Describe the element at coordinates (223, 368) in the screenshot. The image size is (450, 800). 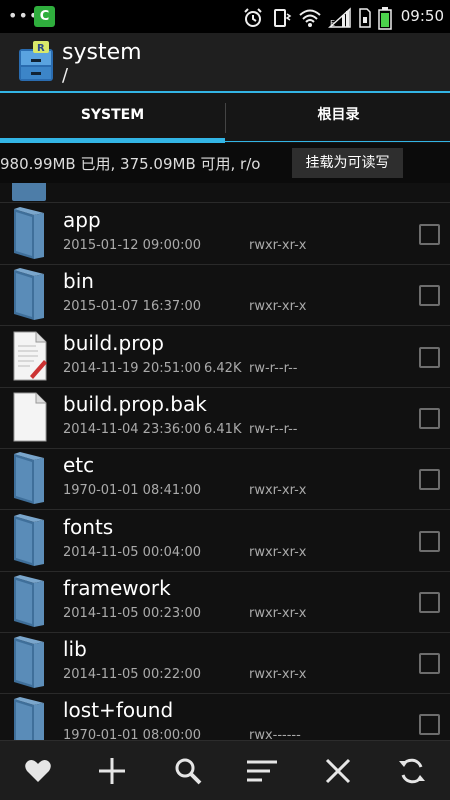
I see `file-size: 6.42K` at that location.